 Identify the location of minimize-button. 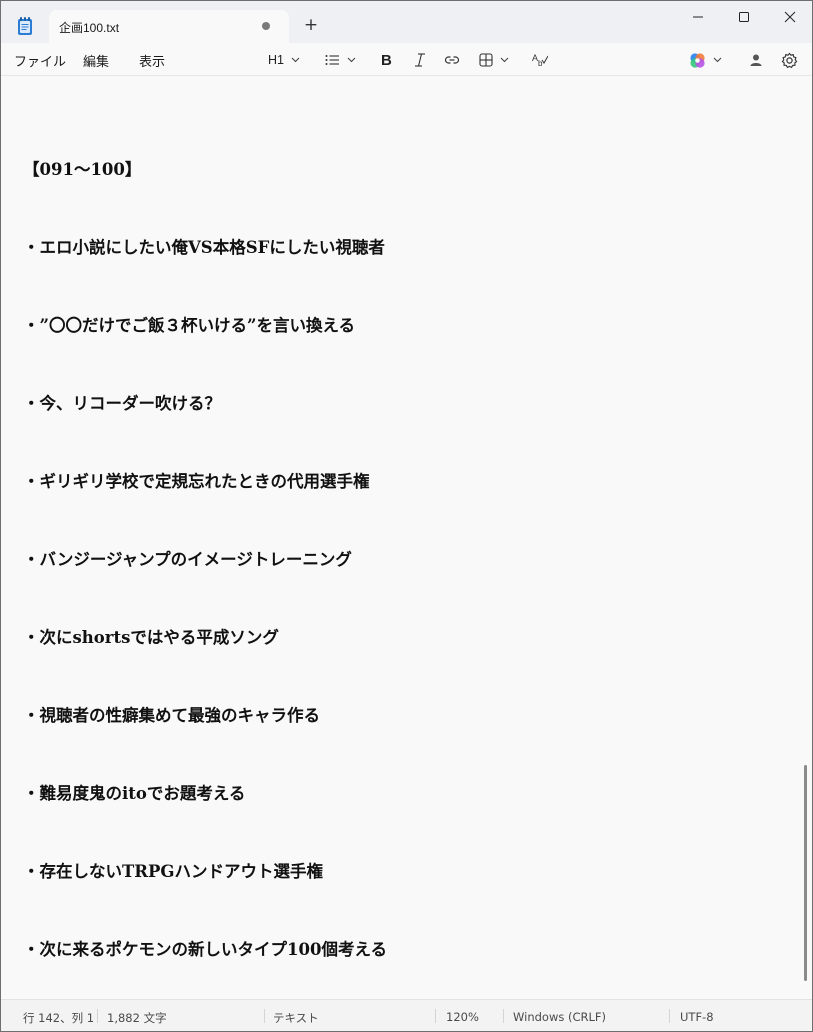
(698, 17).